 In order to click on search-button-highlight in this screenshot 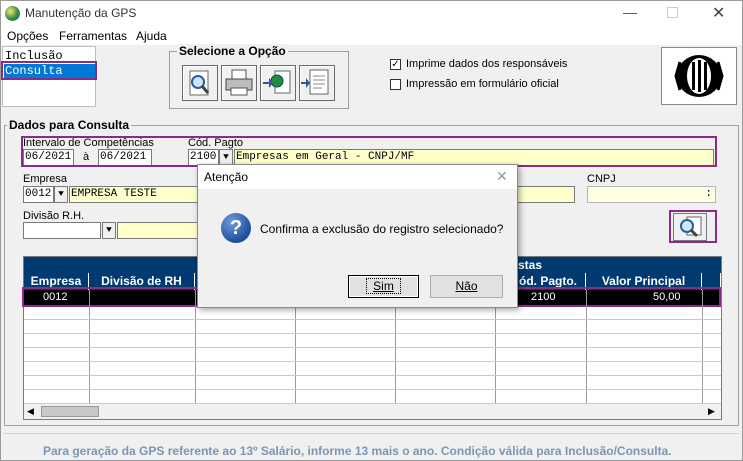, I will do `click(693, 226)`.